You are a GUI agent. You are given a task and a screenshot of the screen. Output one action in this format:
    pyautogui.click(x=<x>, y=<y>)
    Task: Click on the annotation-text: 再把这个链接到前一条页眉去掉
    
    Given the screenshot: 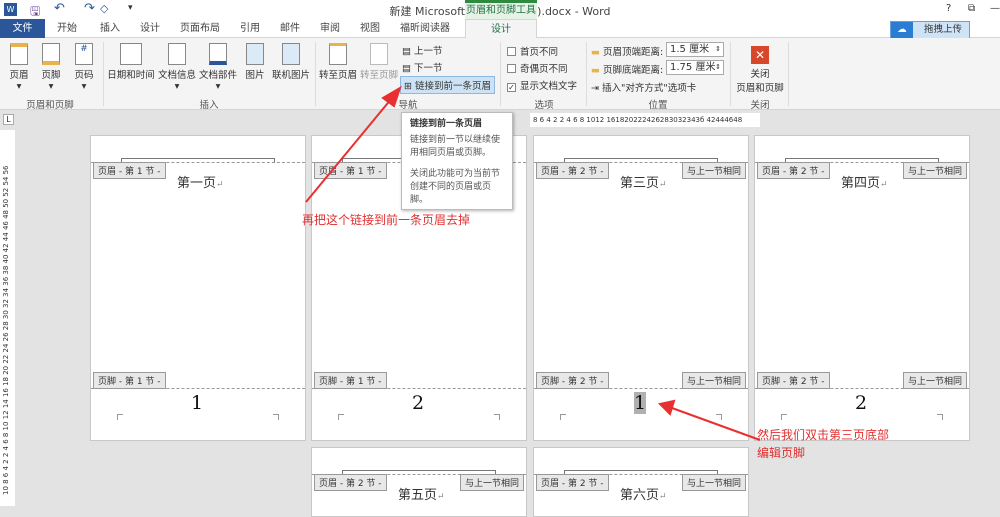 What is the action you would take?
    pyautogui.click(x=386, y=220)
    